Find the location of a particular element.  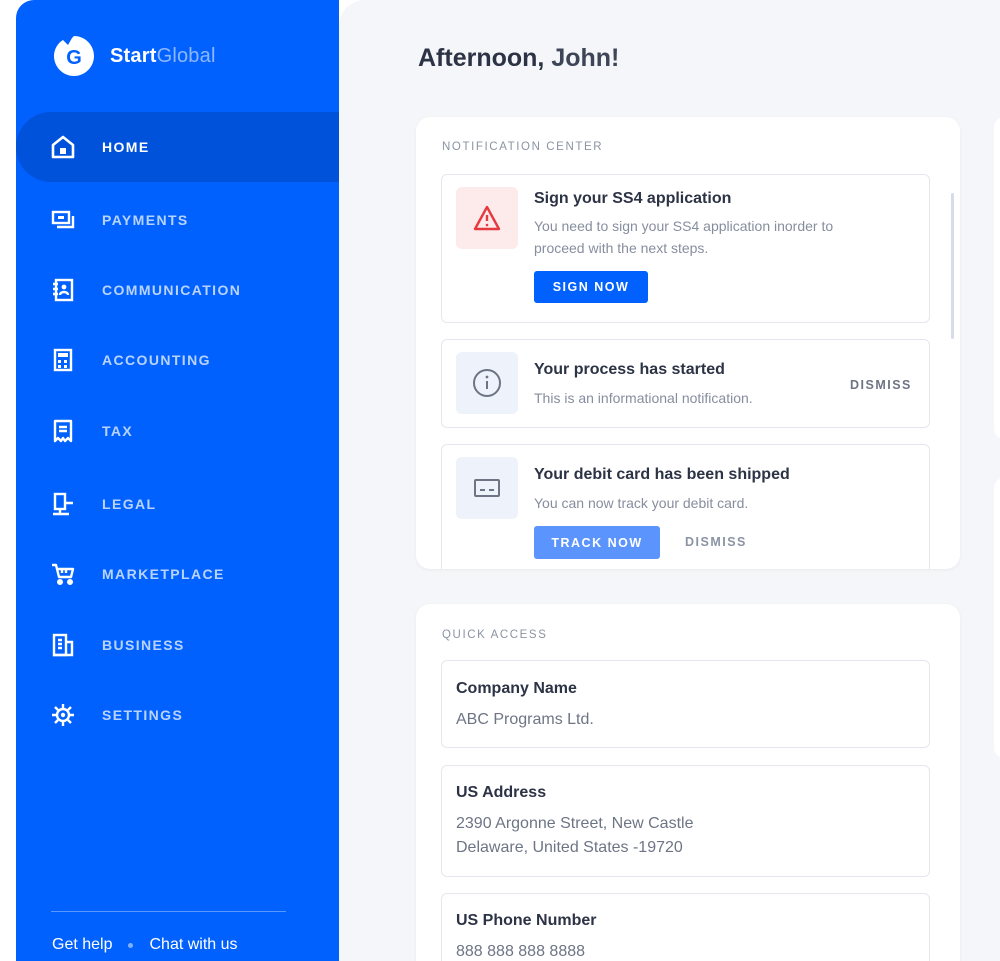

sidebar-item-payments: PAYMENTS is located at coordinates (177, 220).